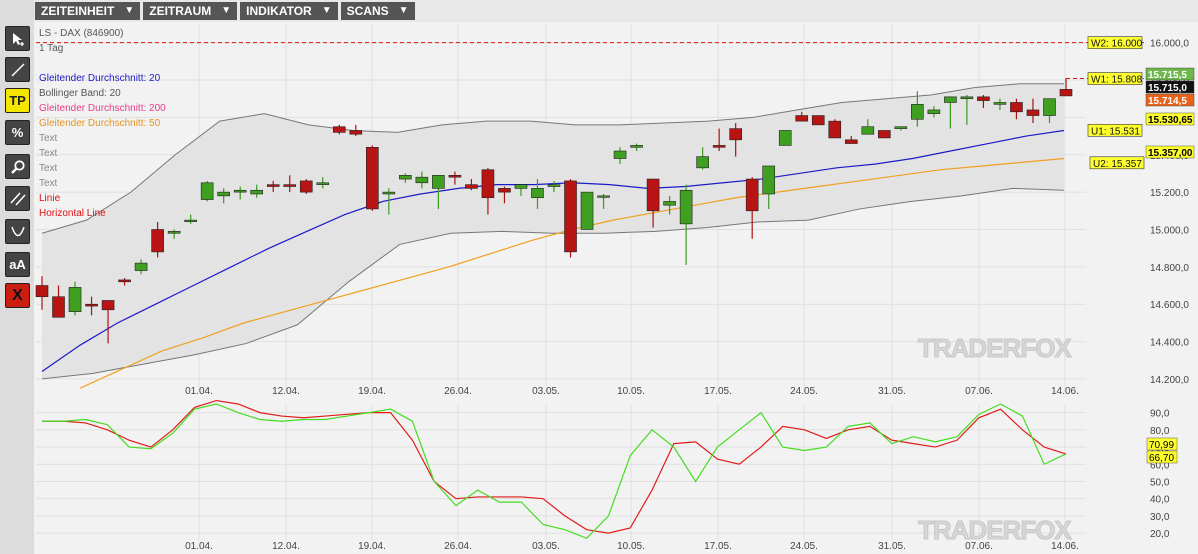 The image size is (1198, 554). What do you see at coordinates (1169, 305) in the screenshot?
I see `y-axis-tick-label: 14.600,0` at bounding box center [1169, 305].